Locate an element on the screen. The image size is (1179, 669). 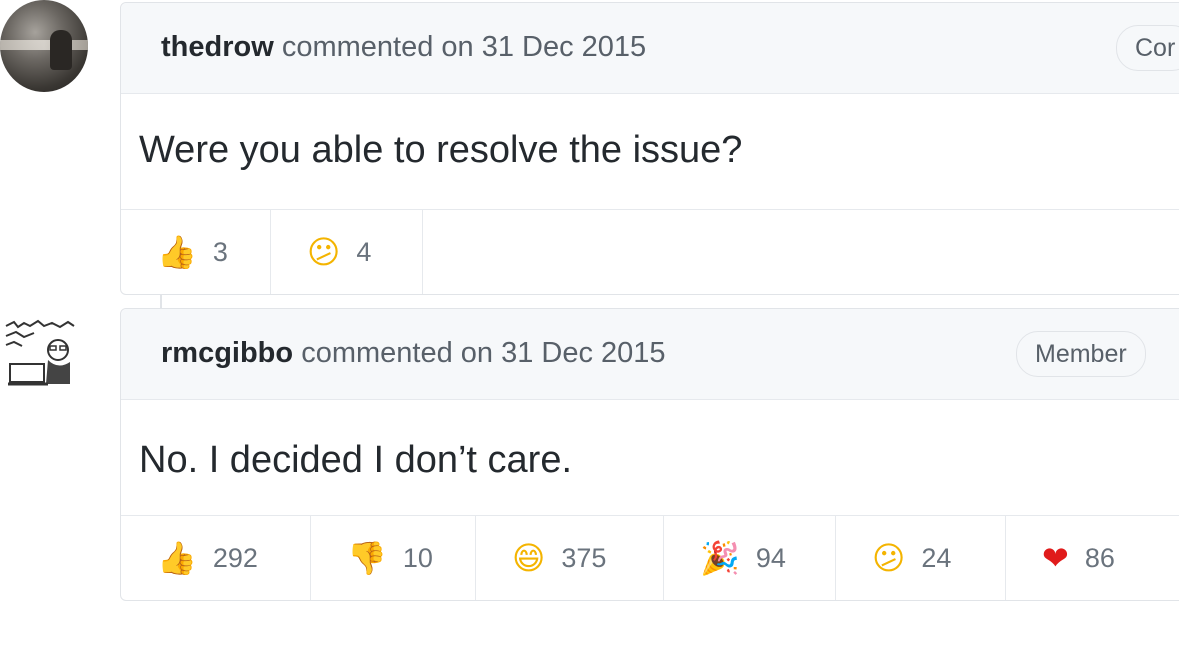
avatar-figure is located at coordinates (61, 50).